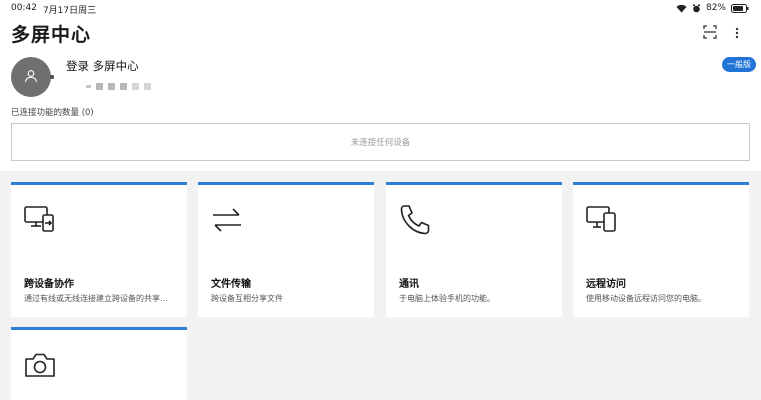  What do you see at coordinates (247, 298) in the screenshot?
I see `feature-desc: 跨设备互相分享文件` at bounding box center [247, 298].